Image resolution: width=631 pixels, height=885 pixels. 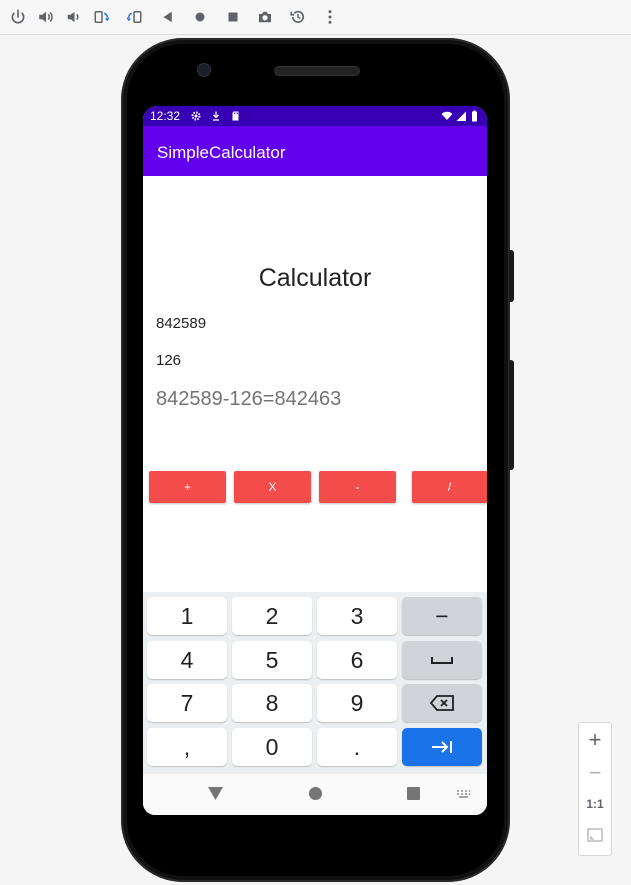 I want to click on key-3: 3, so click(x=357, y=616).